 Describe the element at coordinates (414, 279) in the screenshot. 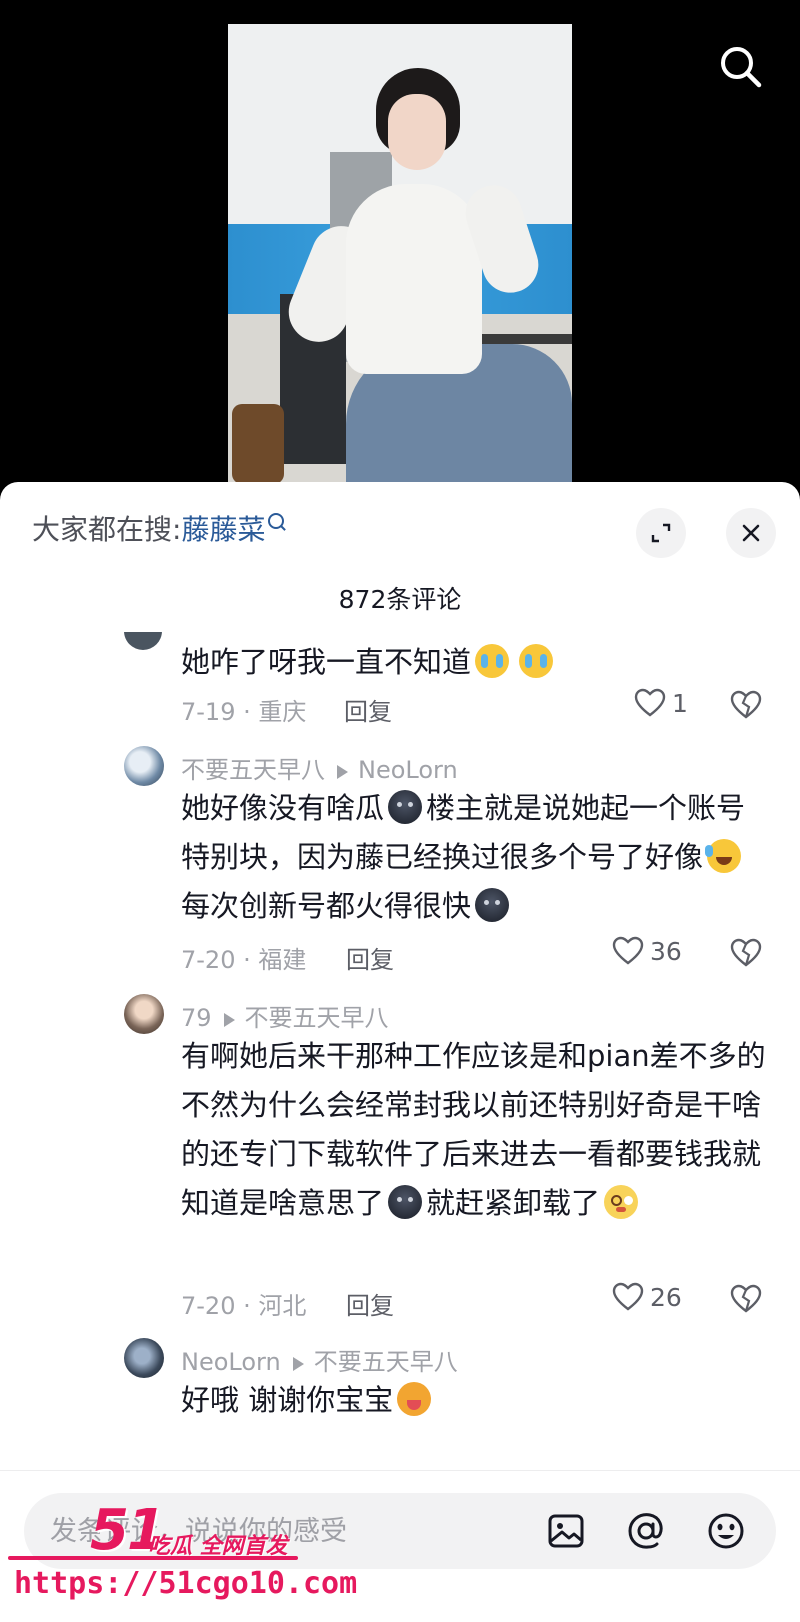

I see `video-person-shirt` at that location.